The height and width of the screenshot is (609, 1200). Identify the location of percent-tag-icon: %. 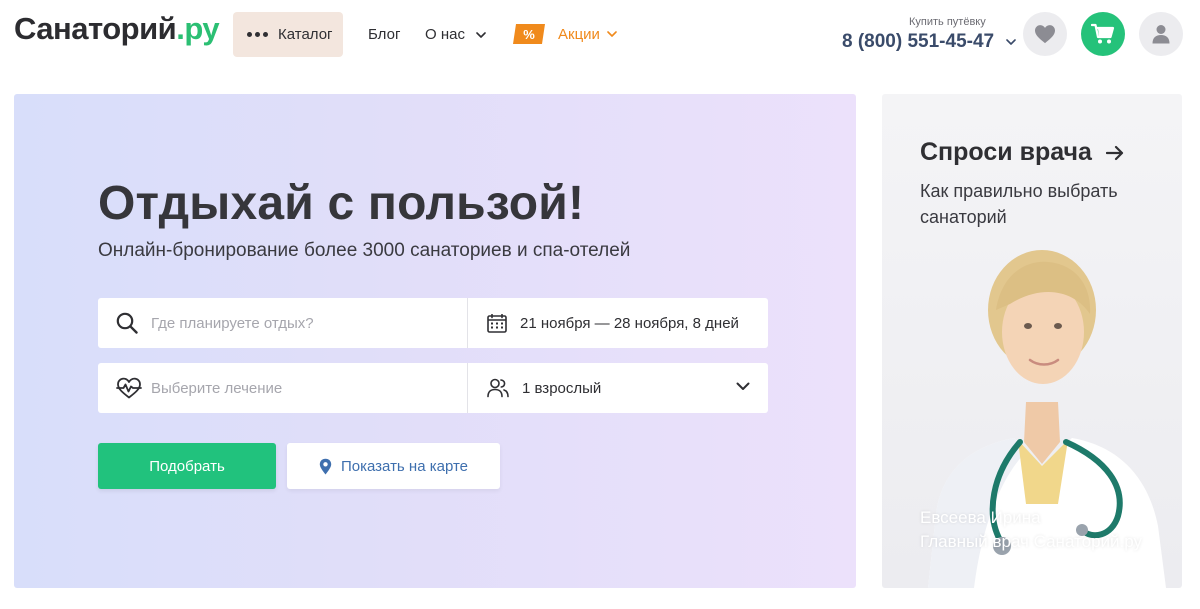
(529, 34).